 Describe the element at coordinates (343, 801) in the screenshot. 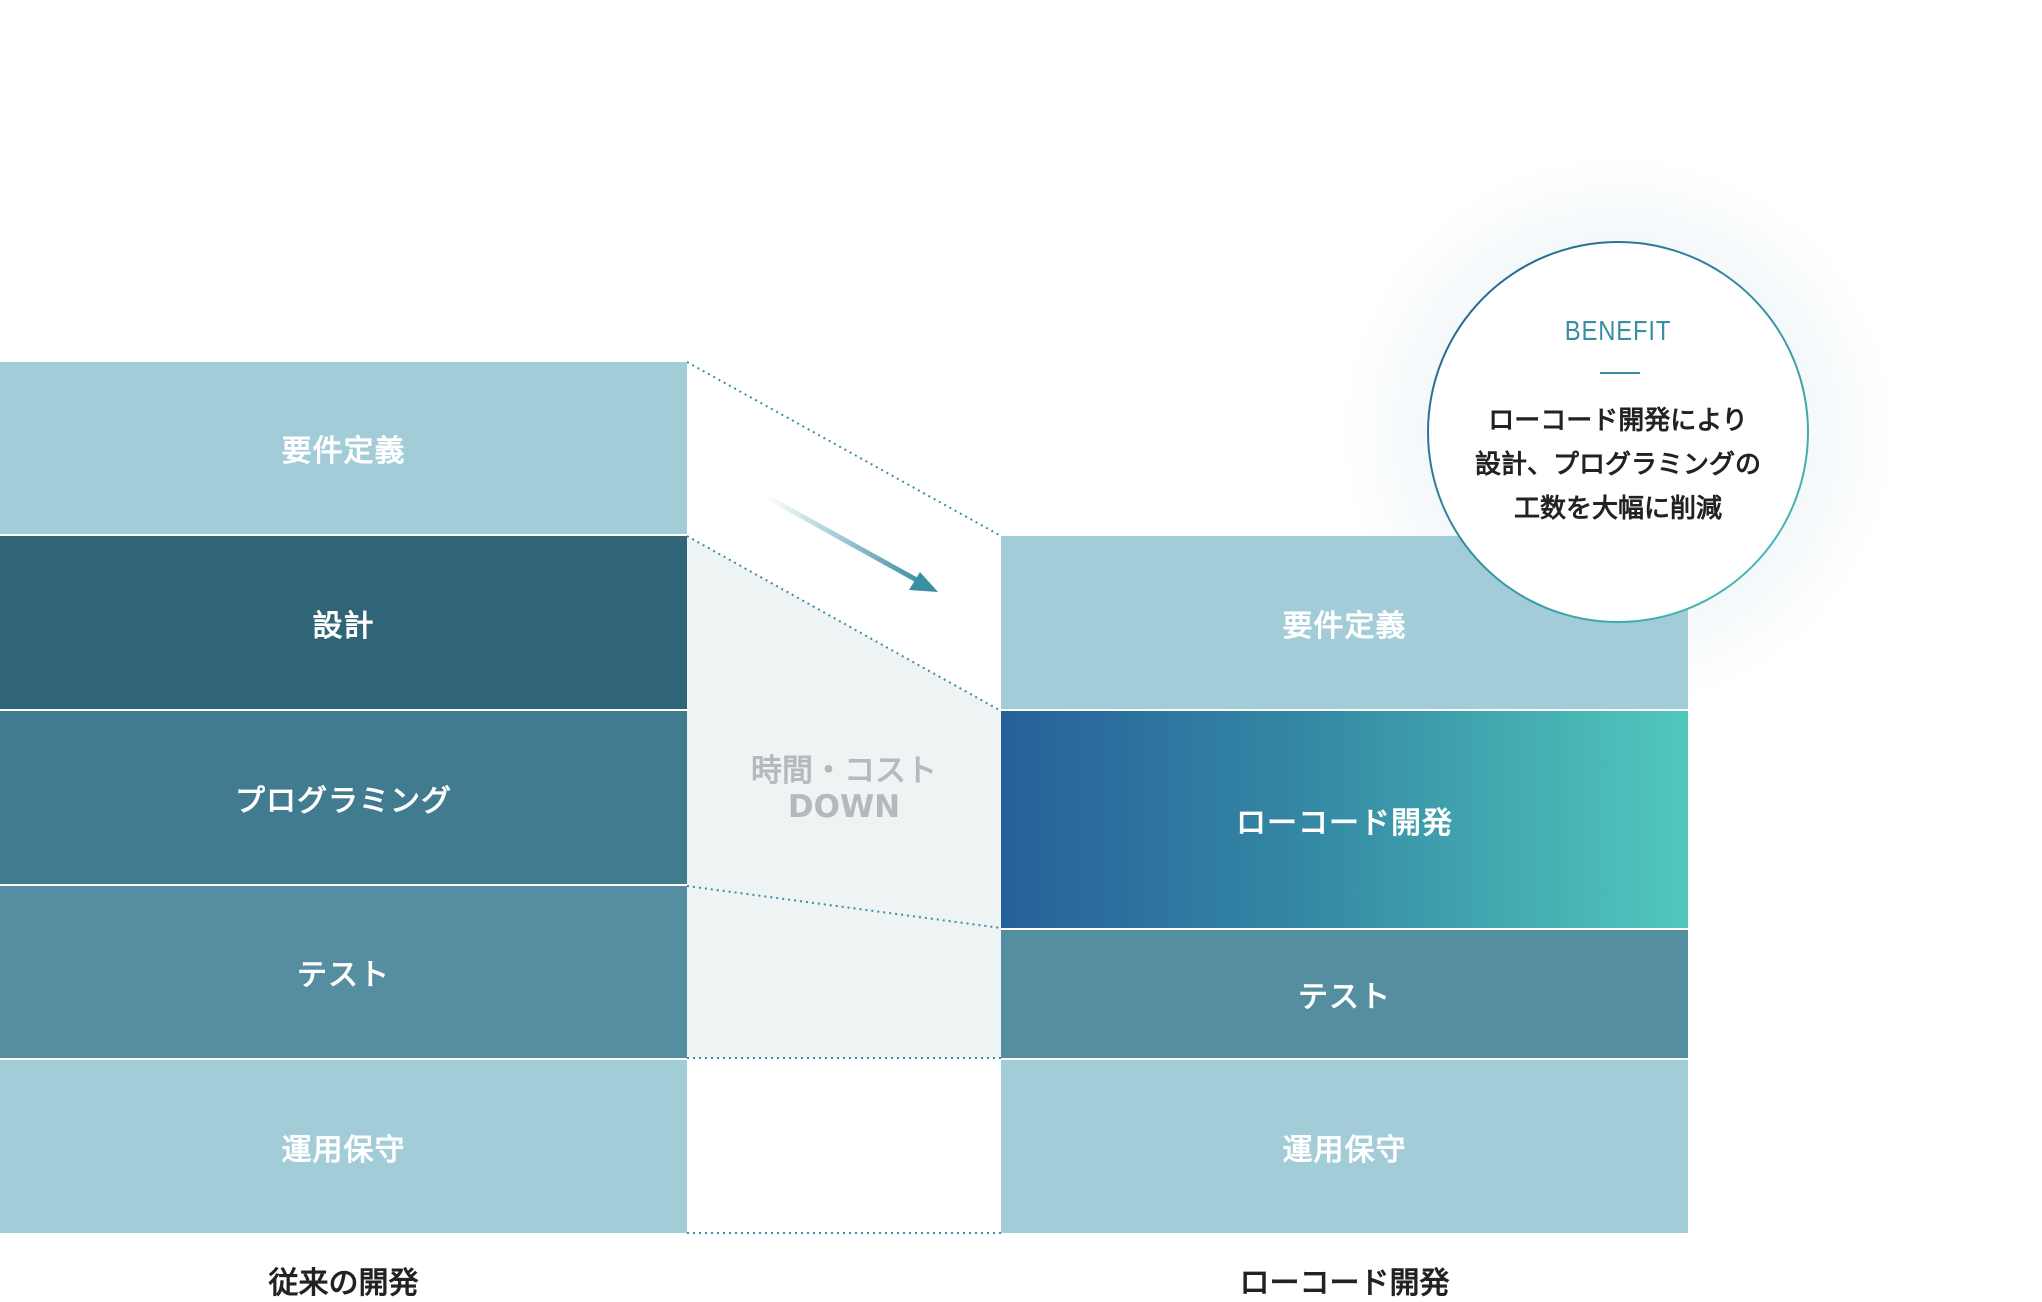

I see `step-label: プログラミング` at that location.